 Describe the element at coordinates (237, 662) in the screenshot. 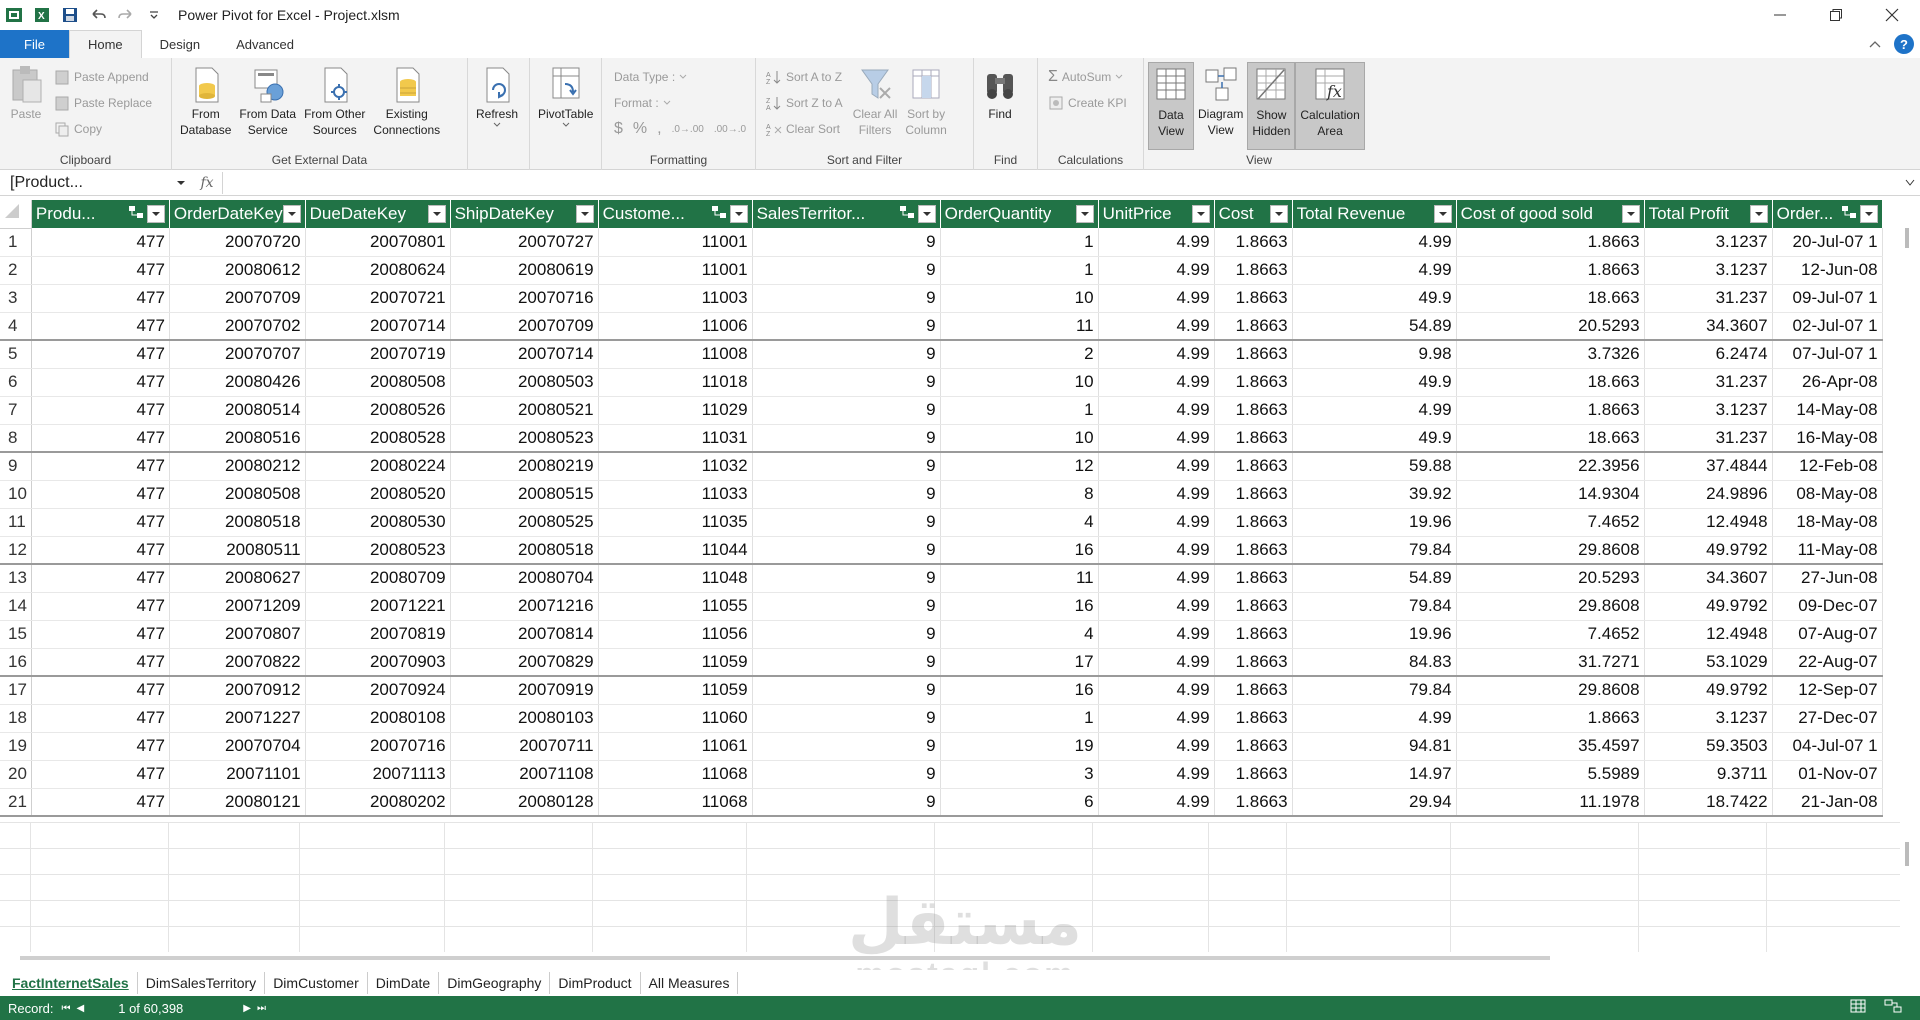

I see `table-cell: 20070822` at that location.